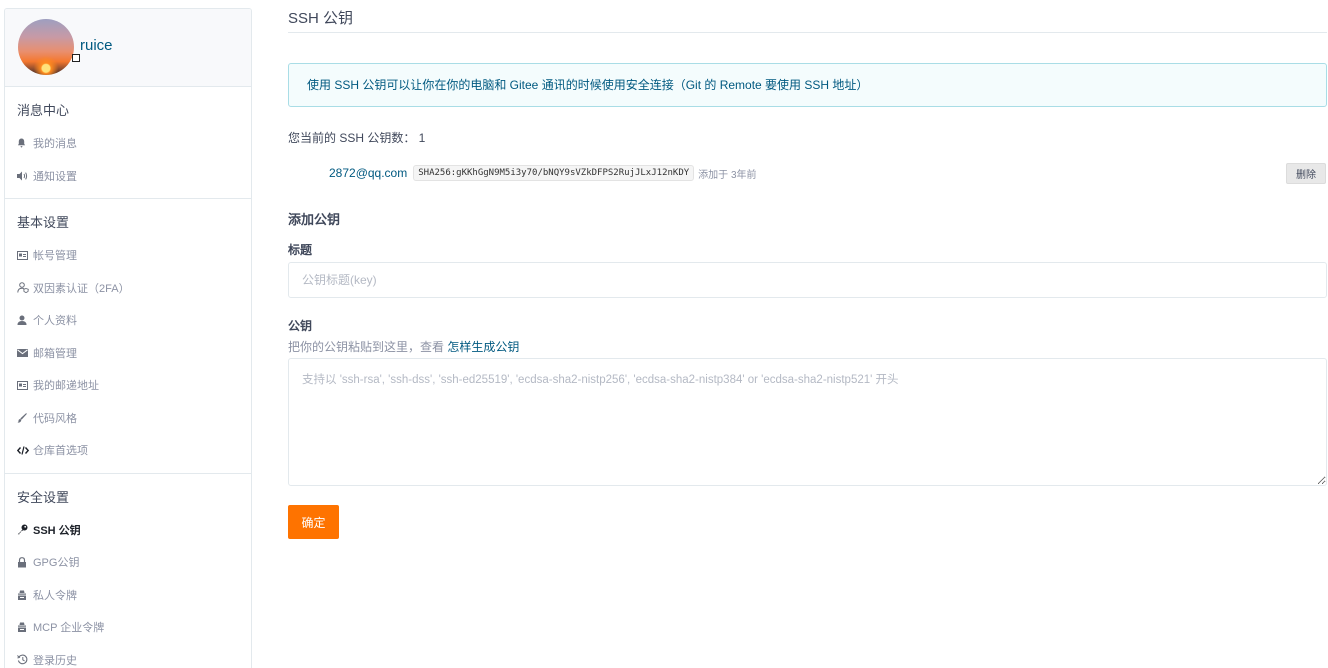 This screenshot has width=1328, height=668. What do you see at coordinates (55, 595) in the screenshot?
I see `sidebar-item-label: 私人令牌` at bounding box center [55, 595].